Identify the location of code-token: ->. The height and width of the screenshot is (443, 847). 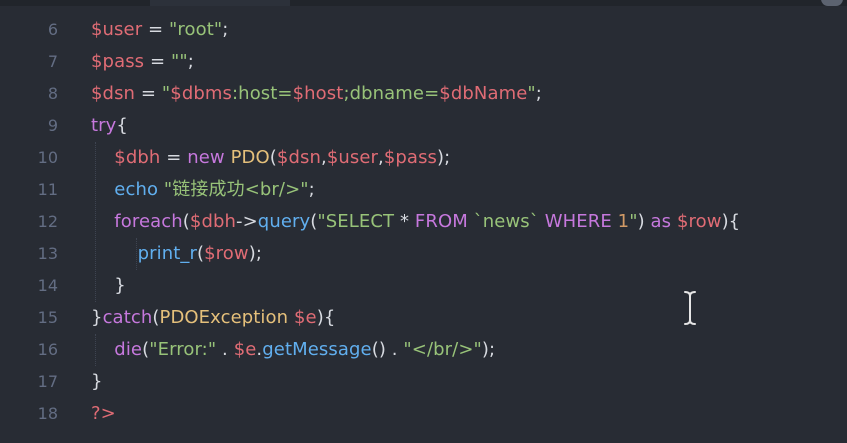
(247, 221).